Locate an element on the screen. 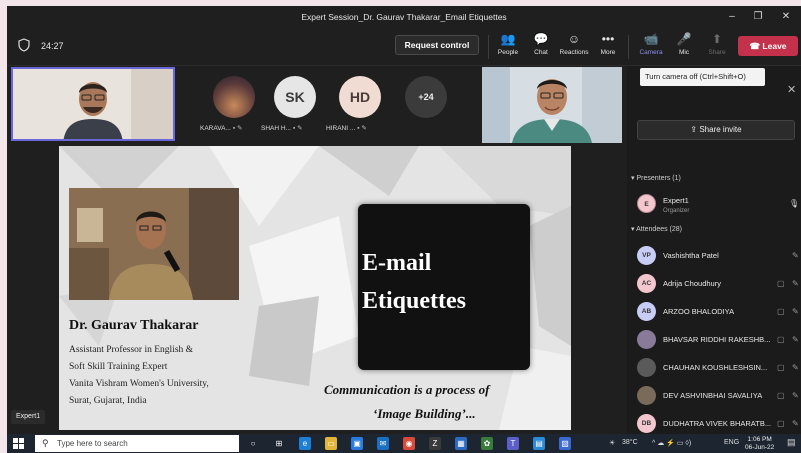 This screenshot has height=453, width=801. presenter-name: Dr. Gaurav Thakarar is located at coordinates (134, 325).